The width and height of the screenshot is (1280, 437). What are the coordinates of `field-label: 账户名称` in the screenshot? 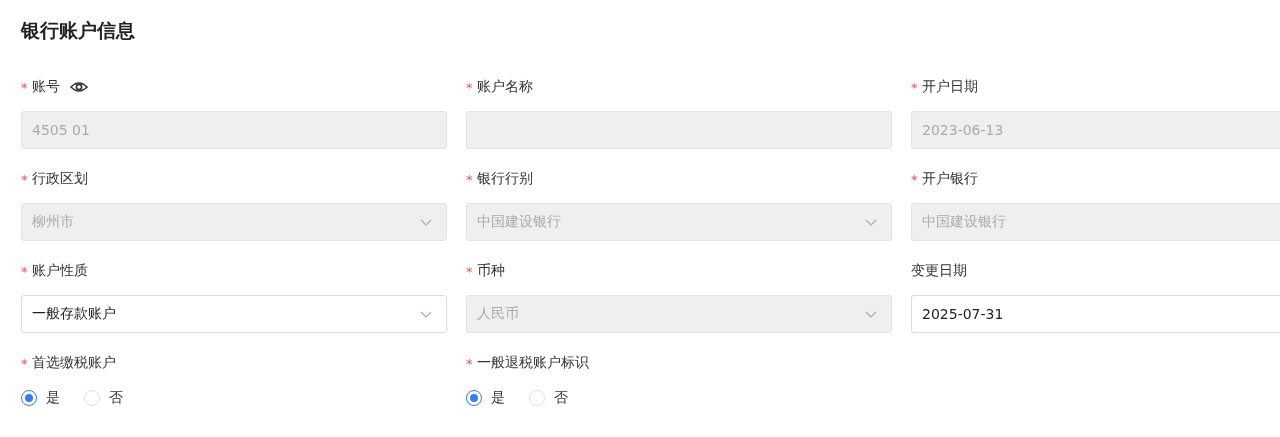 It's located at (504, 87).